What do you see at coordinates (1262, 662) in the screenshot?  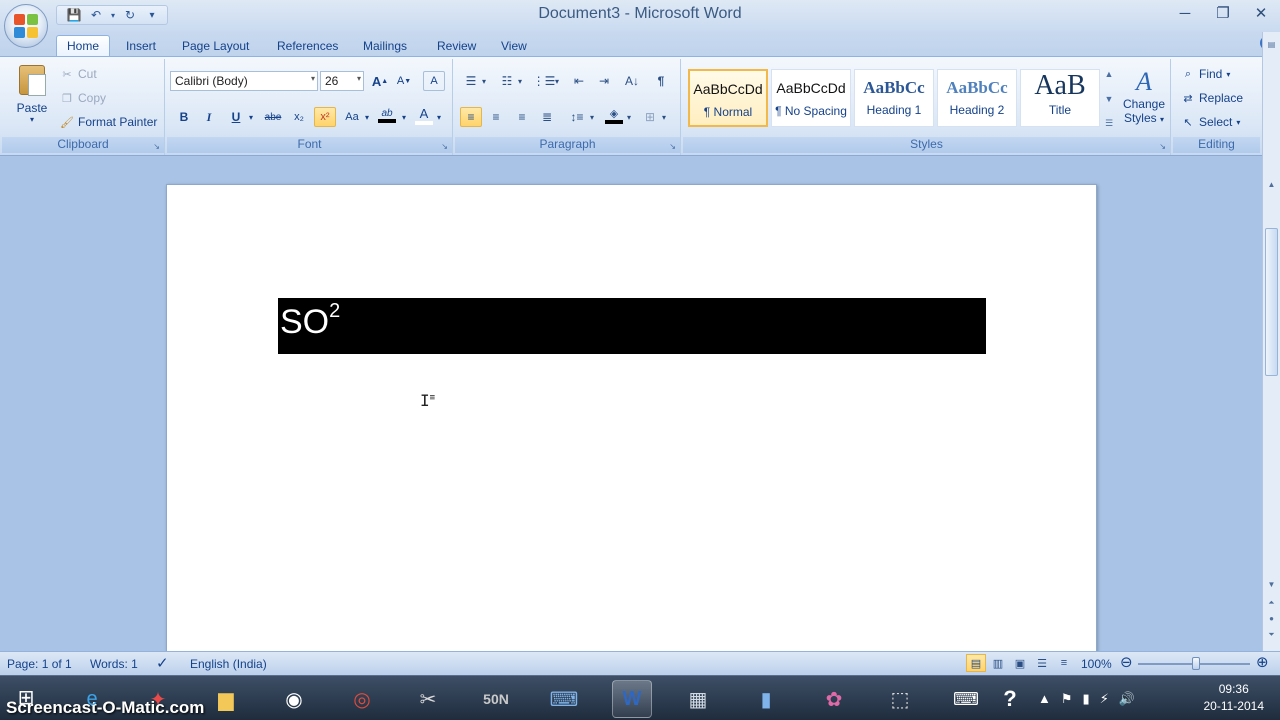 I see `zoom-in-icon: ⊕` at bounding box center [1262, 662].